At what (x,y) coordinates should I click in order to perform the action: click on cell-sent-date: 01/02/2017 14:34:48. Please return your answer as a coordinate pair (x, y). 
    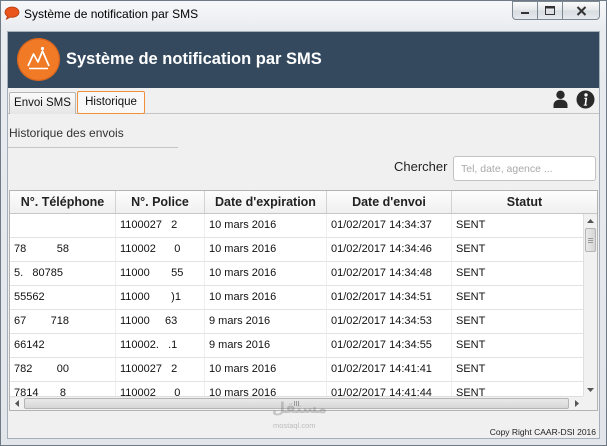
    Looking at the image, I should click on (389, 273).